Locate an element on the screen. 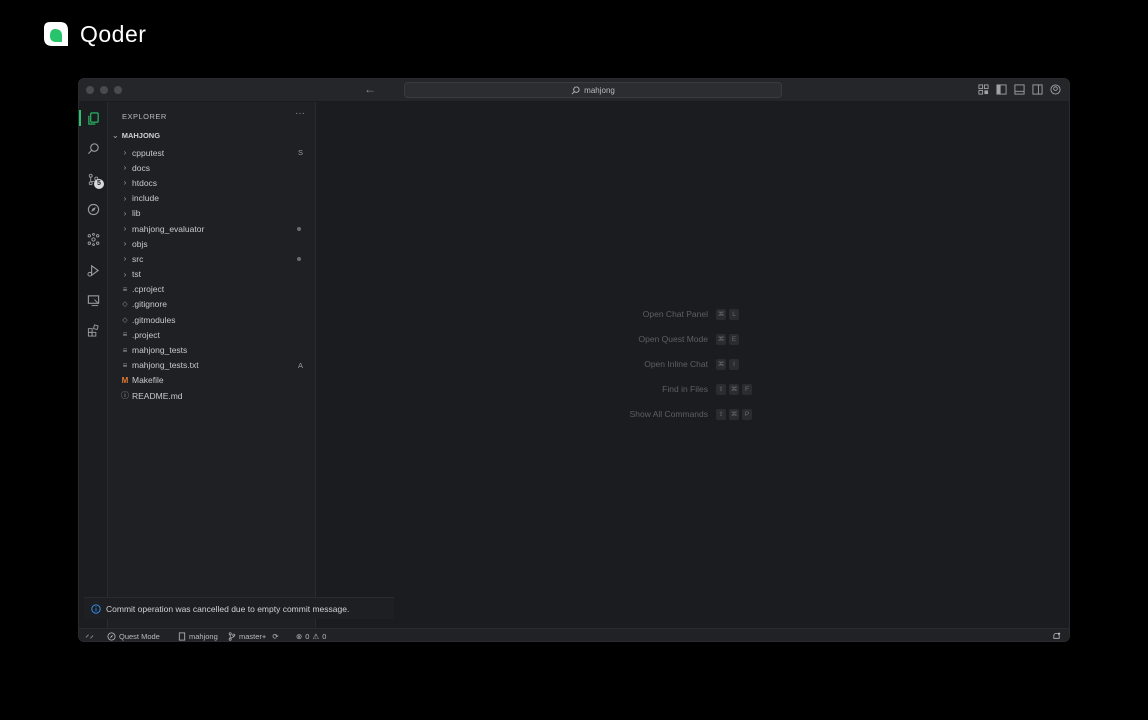  branch-status: master+ ⟳ is located at coordinates (253, 635).